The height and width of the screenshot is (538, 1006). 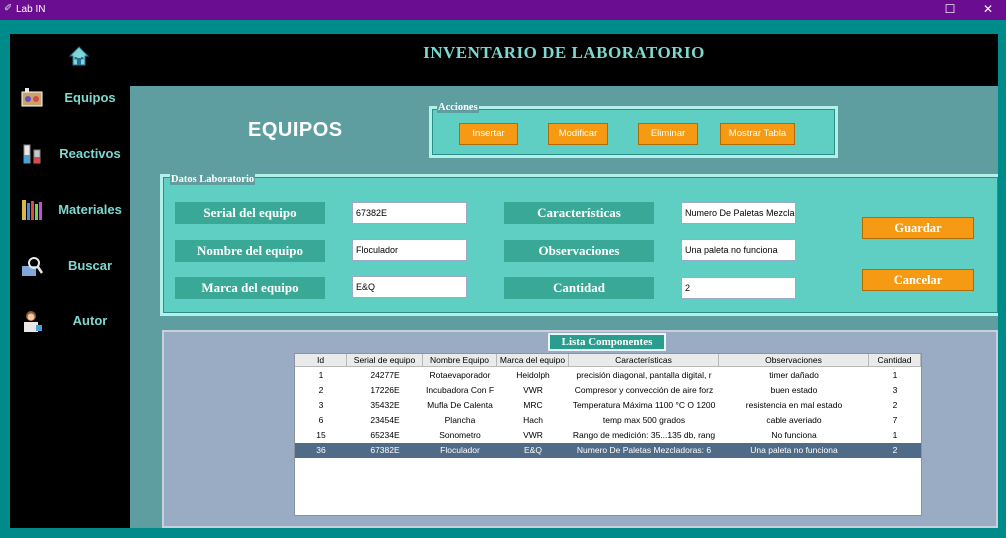 I want to click on cantidad-field: 2, so click(x=738, y=288).